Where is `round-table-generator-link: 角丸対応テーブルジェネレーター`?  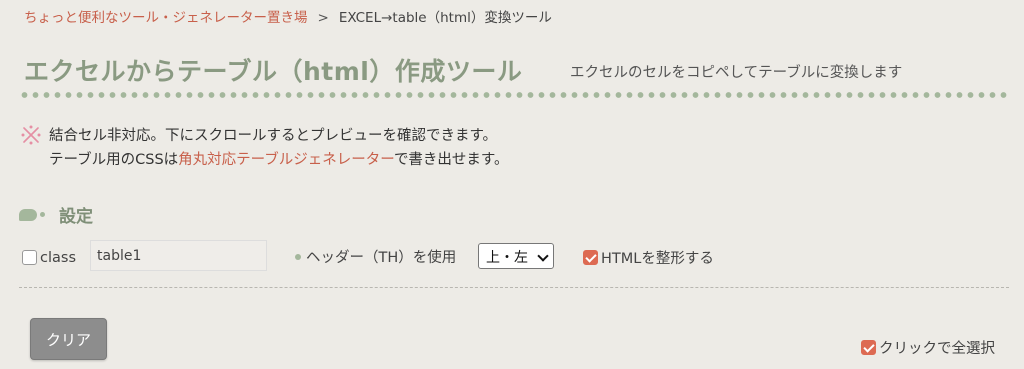
round-table-generator-link: 角丸対応テーブルジェネレーター is located at coordinates (286, 160).